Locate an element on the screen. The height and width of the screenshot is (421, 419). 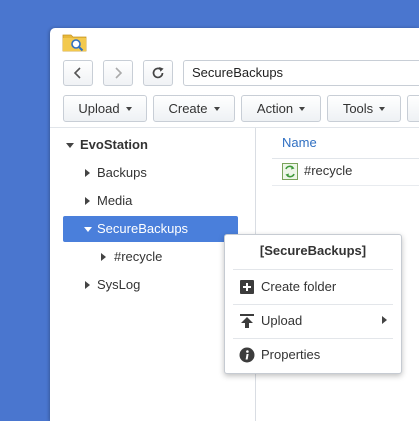
chevron-left-icon is located at coordinates (77, 73).